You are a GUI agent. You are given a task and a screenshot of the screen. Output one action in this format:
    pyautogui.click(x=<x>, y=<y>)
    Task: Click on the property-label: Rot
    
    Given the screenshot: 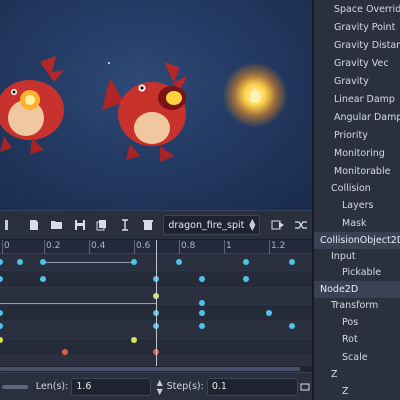 What is the action you would take?
    pyautogui.click(x=350, y=339)
    